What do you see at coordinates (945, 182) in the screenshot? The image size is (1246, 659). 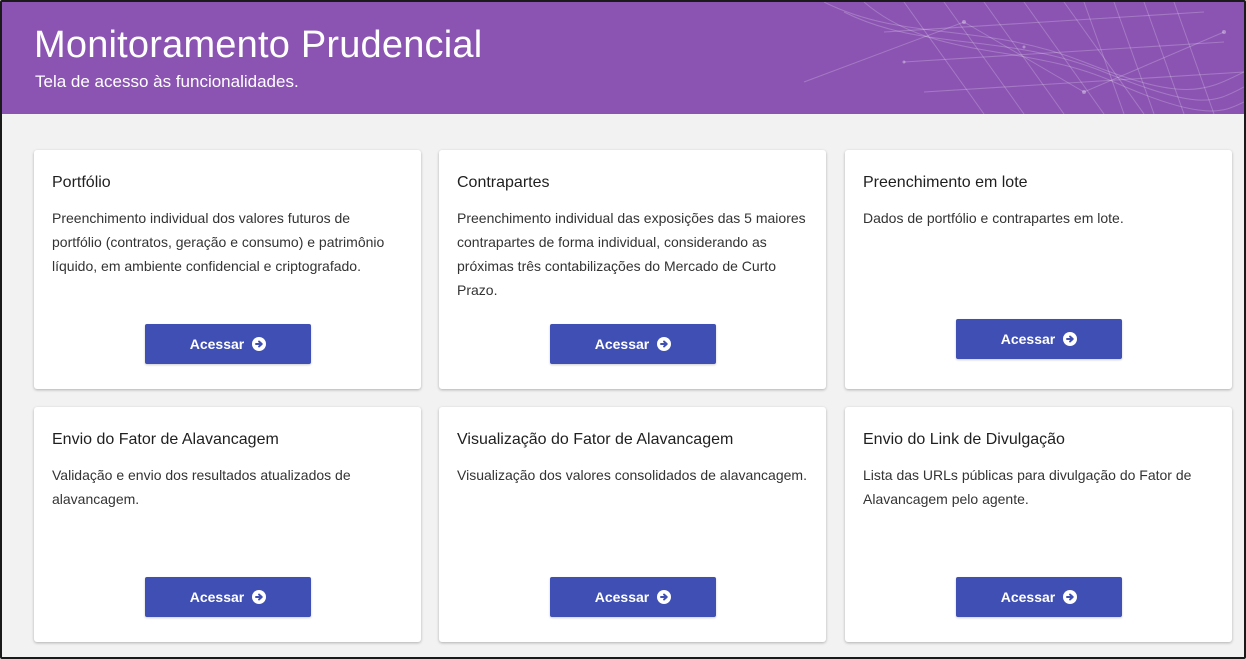 I see `card-title: Preenchimento em lote` at bounding box center [945, 182].